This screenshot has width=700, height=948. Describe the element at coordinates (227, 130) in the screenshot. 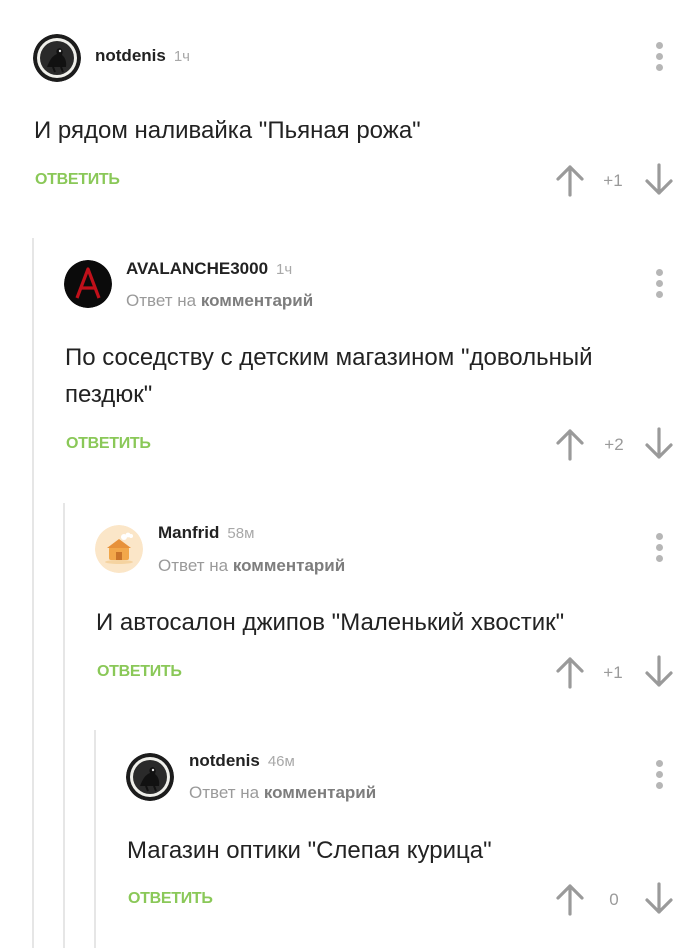

I see `comment-text: И рядом наливайка "Пьяная рожа"` at that location.